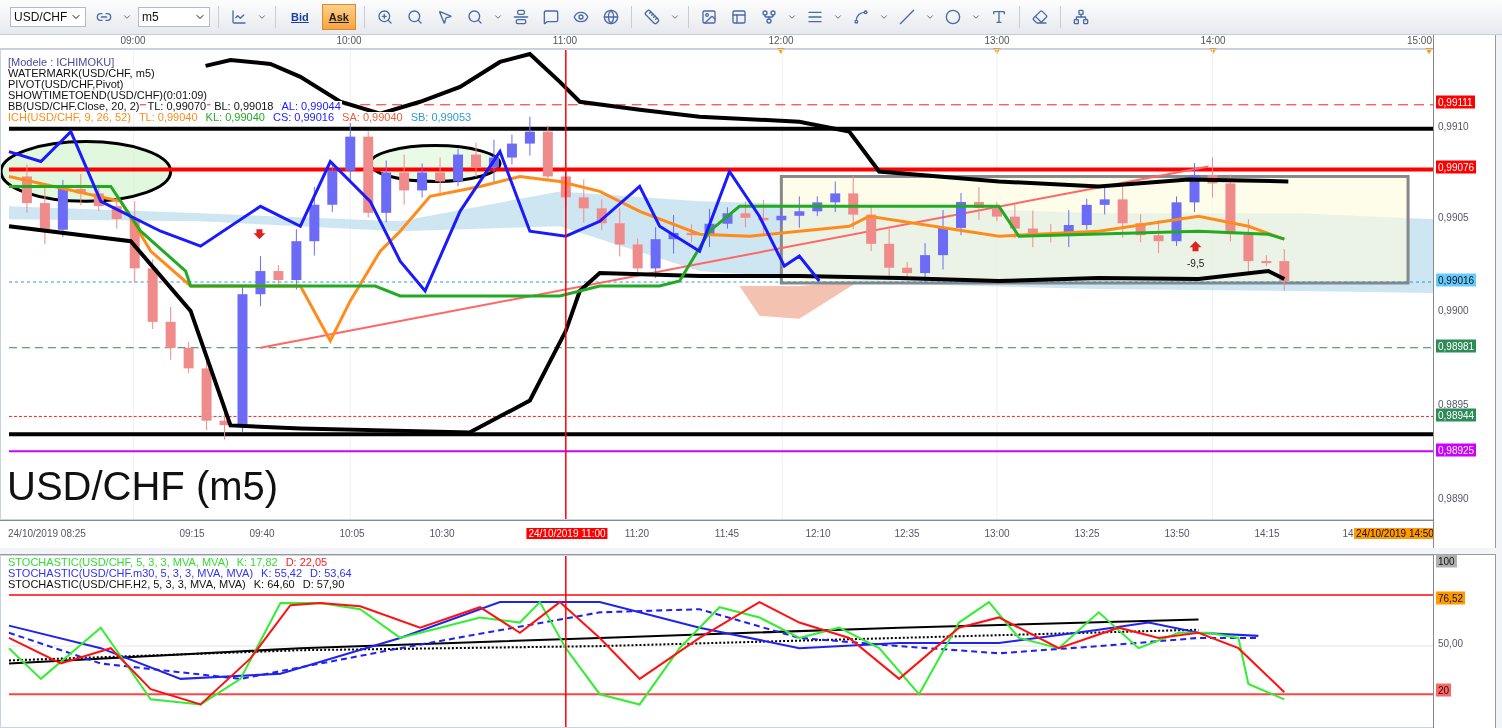  What do you see at coordinates (444, 17) in the screenshot?
I see `pointer-icon` at bounding box center [444, 17].